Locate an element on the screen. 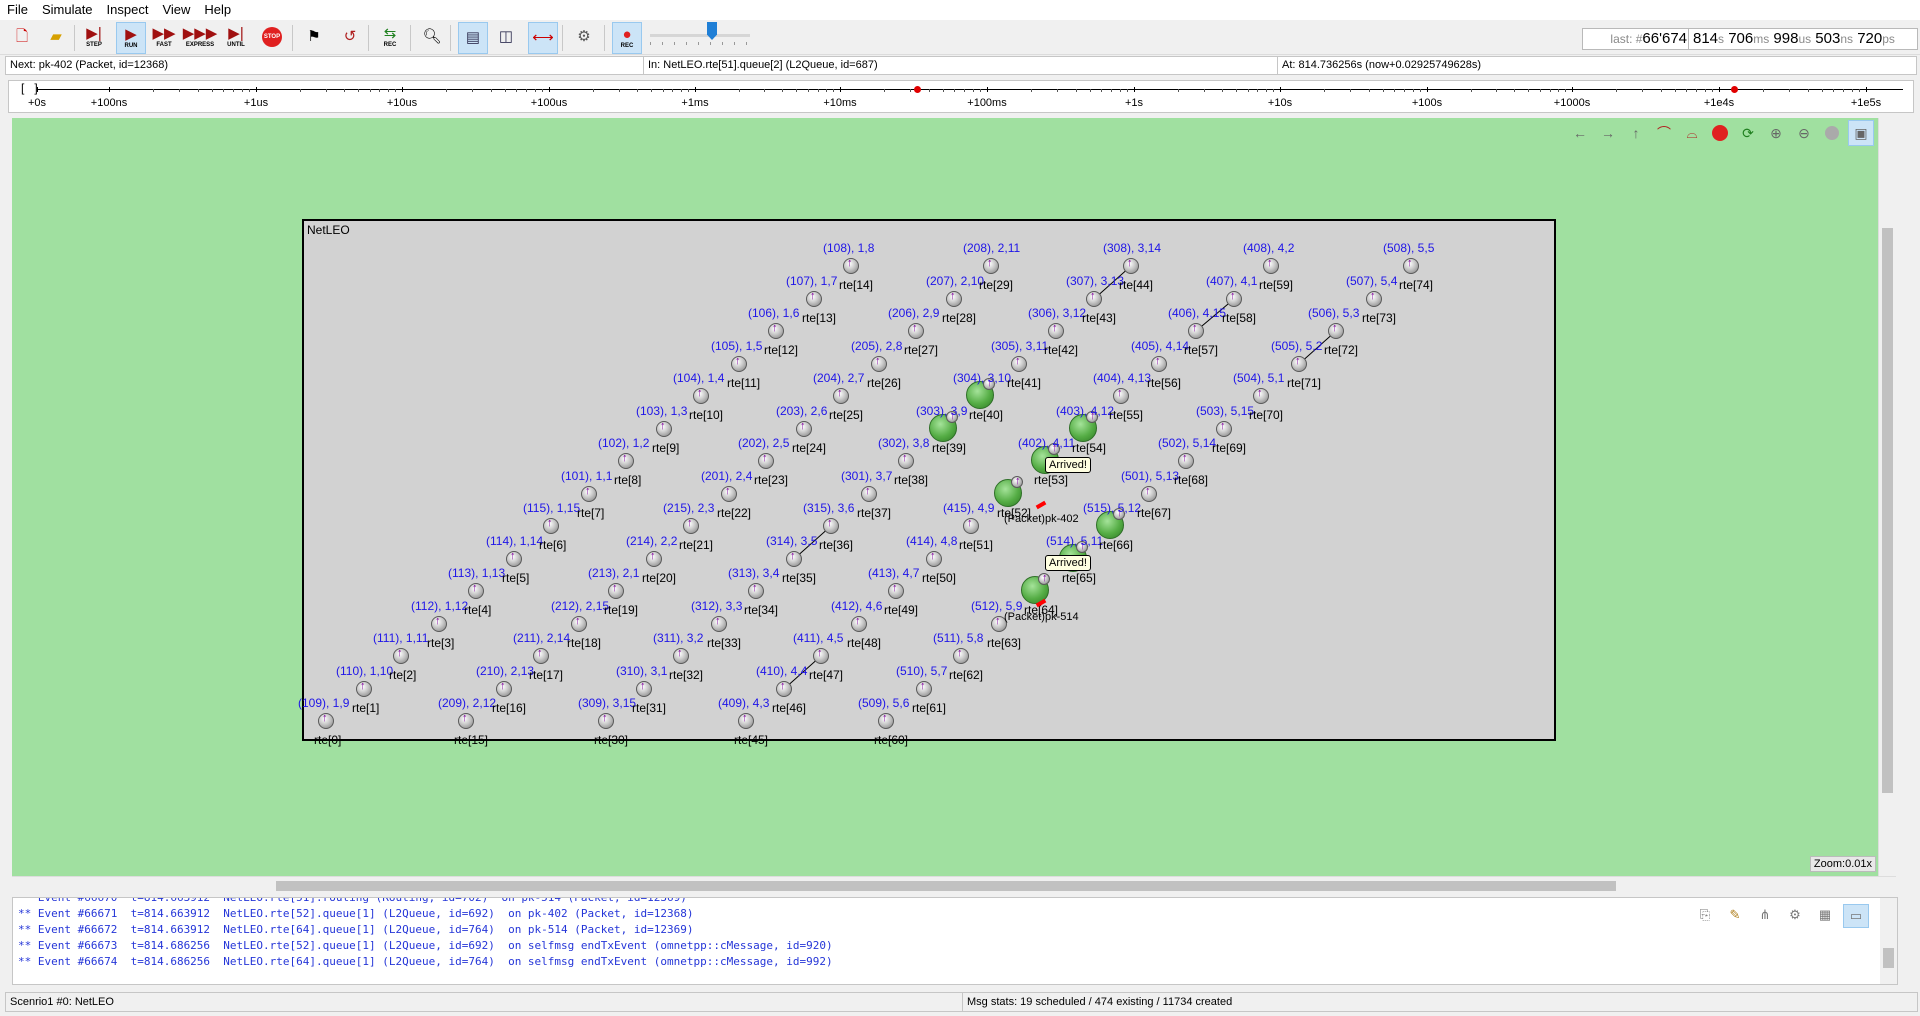  monitor-icon: ▭ is located at coordinates (1856, 915).